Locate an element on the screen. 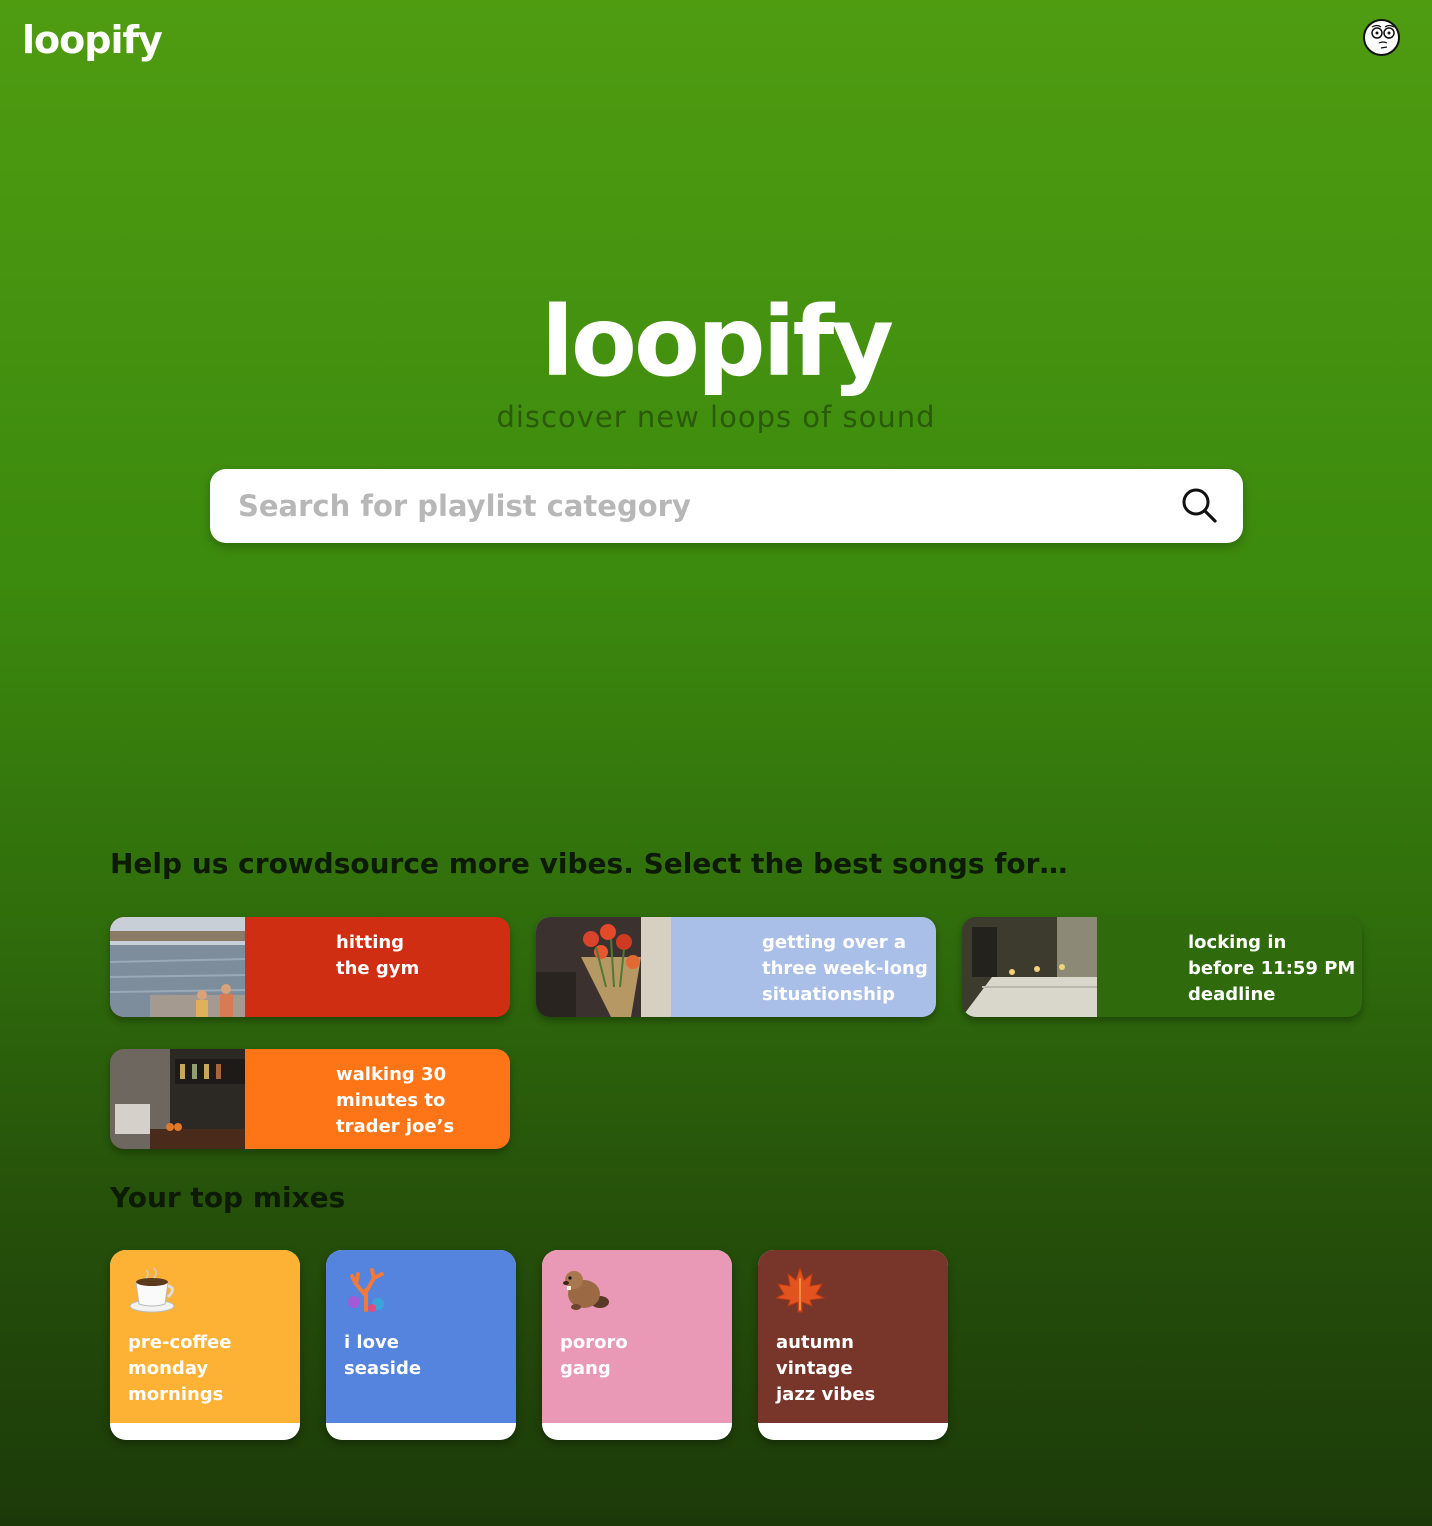 The width and height of the screenshot is (1432, 1526). search-bar is located at coordinates (726, 506).